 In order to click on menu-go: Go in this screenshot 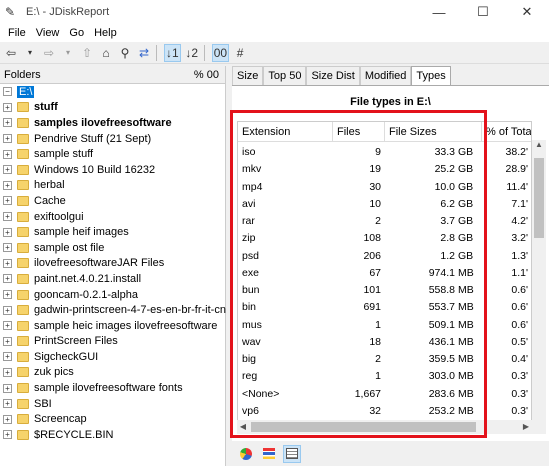, I will do `click(76, 33)`.